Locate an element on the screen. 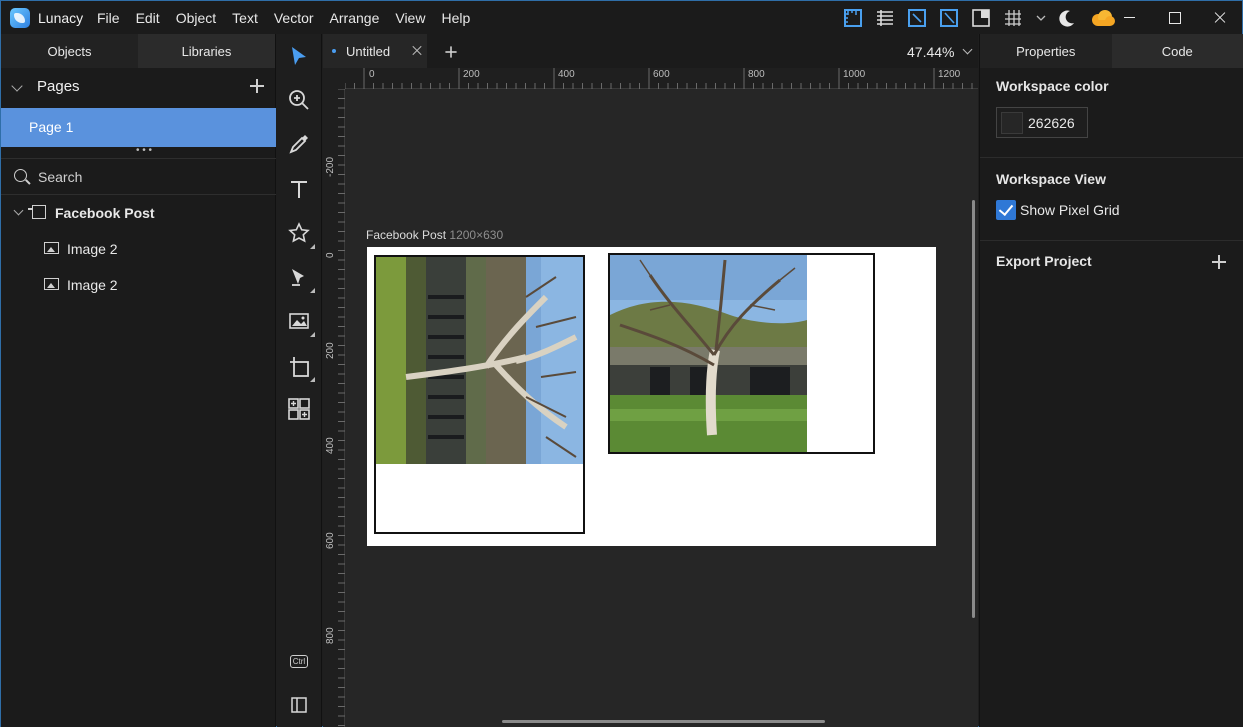 The height and width of the screenshot is (727, 1243). photo-rotated is located at coordinates (479, 360).